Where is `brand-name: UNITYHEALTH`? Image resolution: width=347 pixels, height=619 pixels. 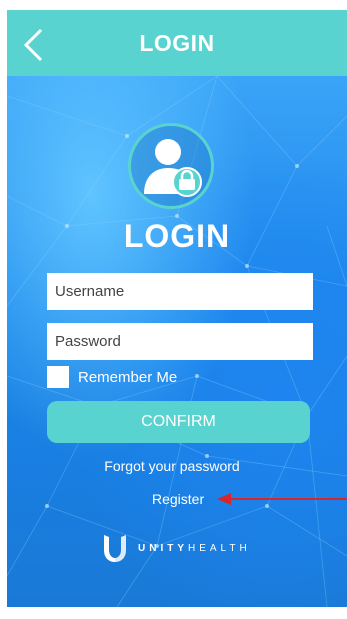 brand-name: UNITYHEALTH is located at coordinates (194, 548).